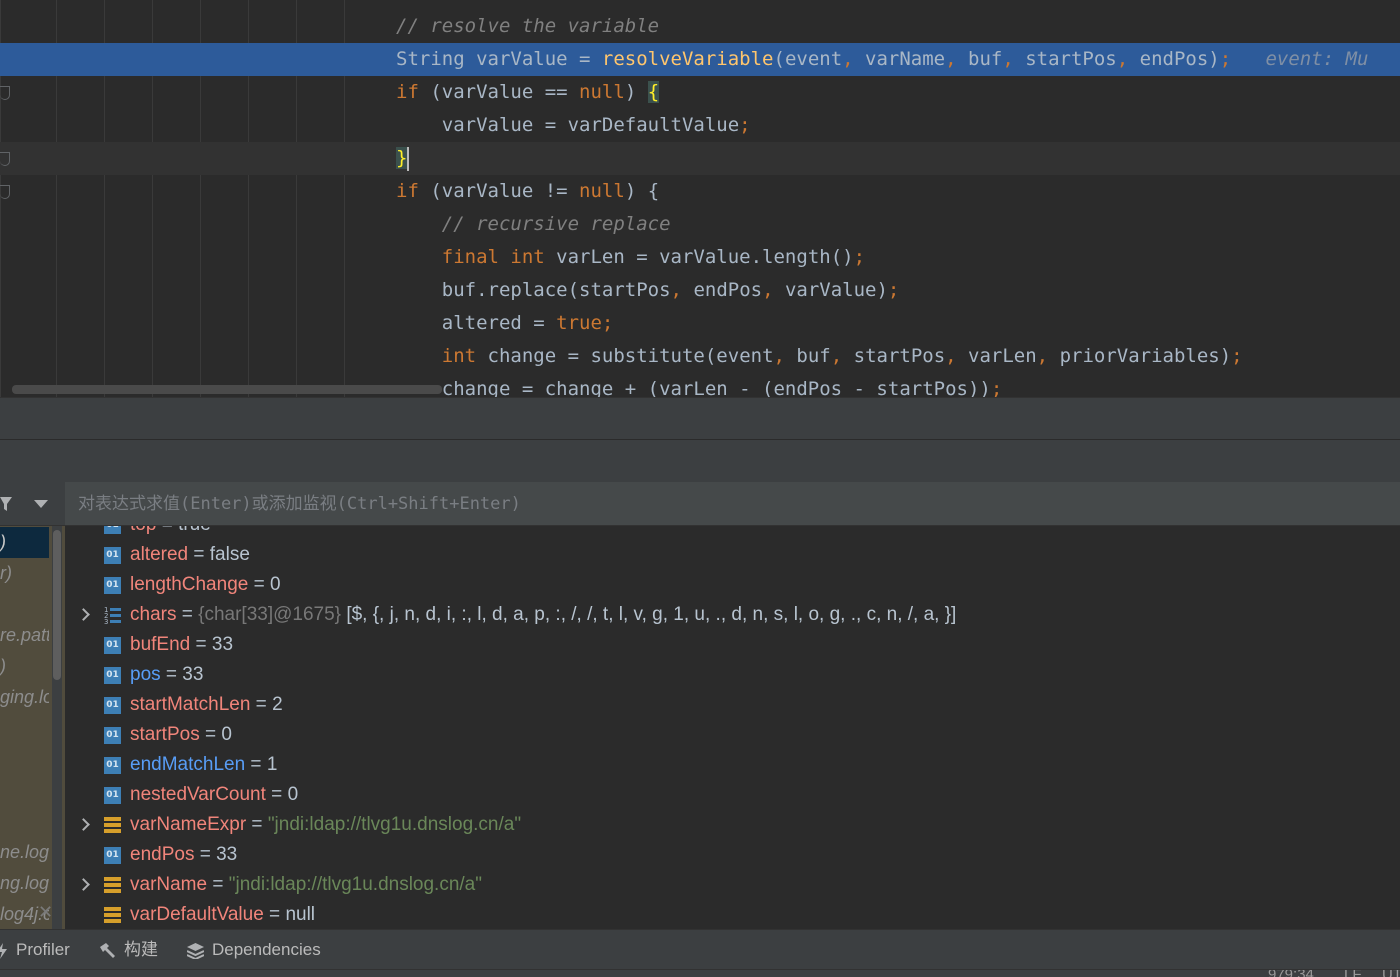 This screenshot has height=977, width=1400. What do you see at coordinates (229, 554) in the screenshot?
I see `variable-value: false` at bounding box center [229, 554].